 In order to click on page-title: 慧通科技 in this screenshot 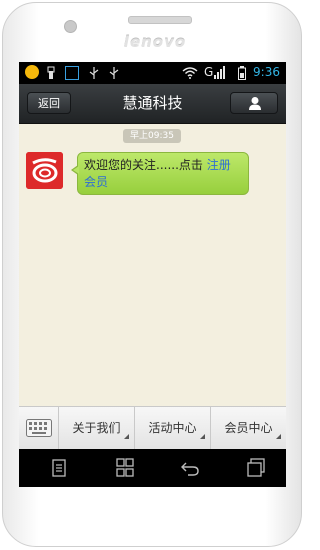, I will do `click(152, 103)`.